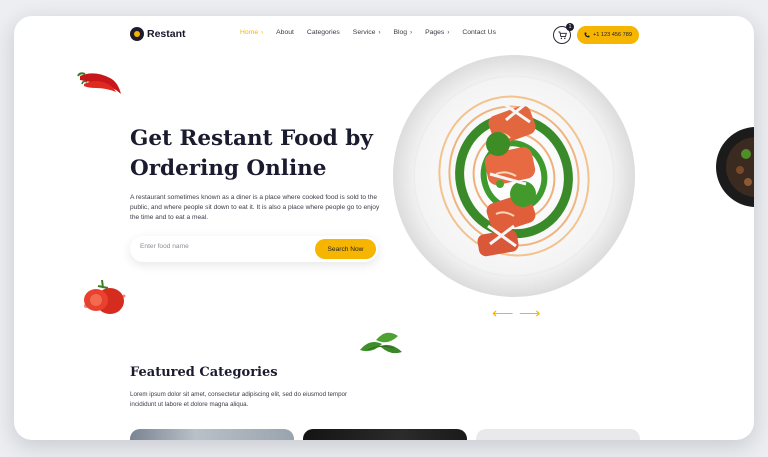  I want to click on nav-item-pages: Pages ›, so click(437, 32).